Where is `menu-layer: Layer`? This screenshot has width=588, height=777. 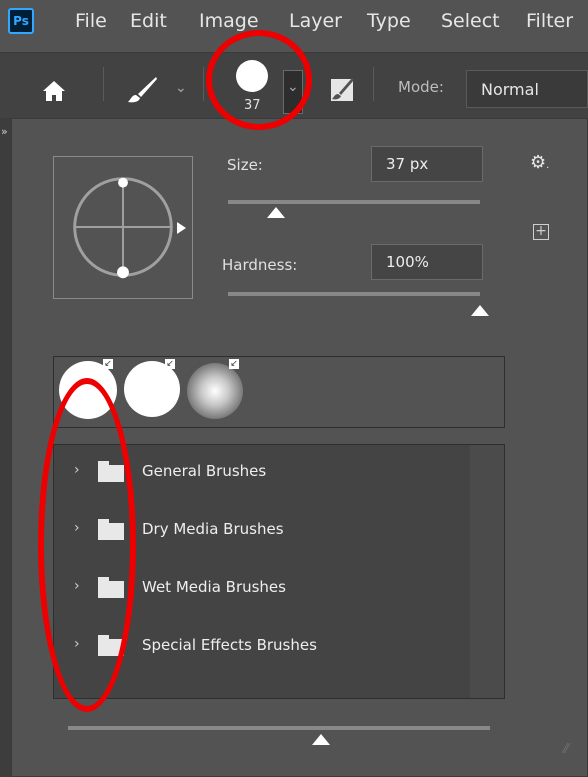 menu-layer: Layer is located at coordinates (315, 21).